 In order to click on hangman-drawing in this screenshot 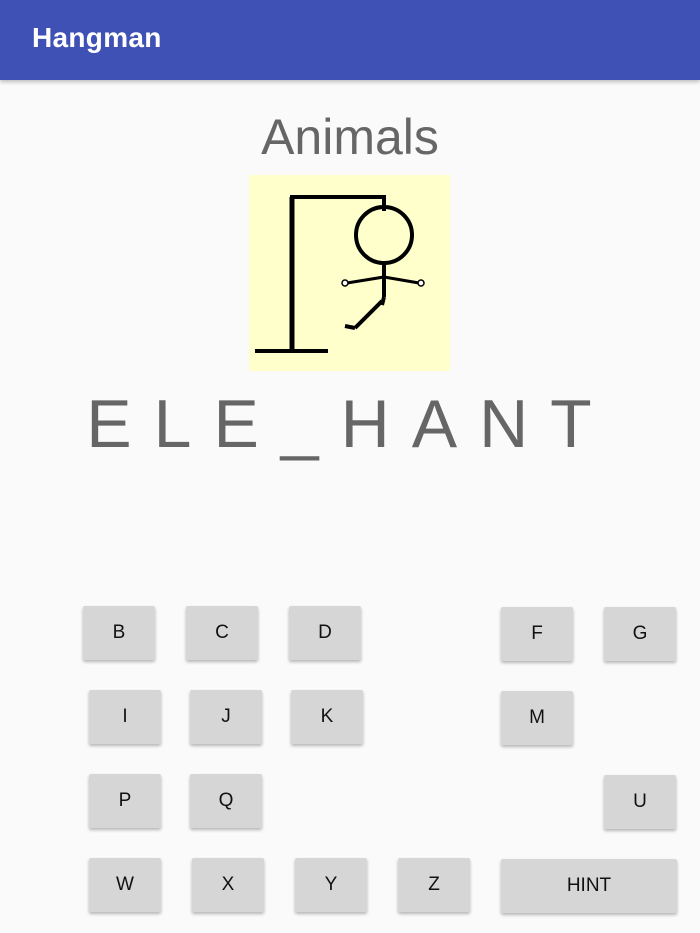, I will do `click(349, 273)`.